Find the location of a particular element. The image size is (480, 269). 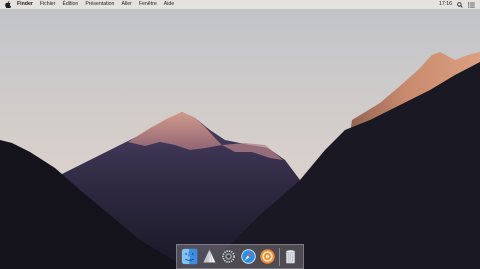

safari-compass-icon is located at coordinates (248, 256).